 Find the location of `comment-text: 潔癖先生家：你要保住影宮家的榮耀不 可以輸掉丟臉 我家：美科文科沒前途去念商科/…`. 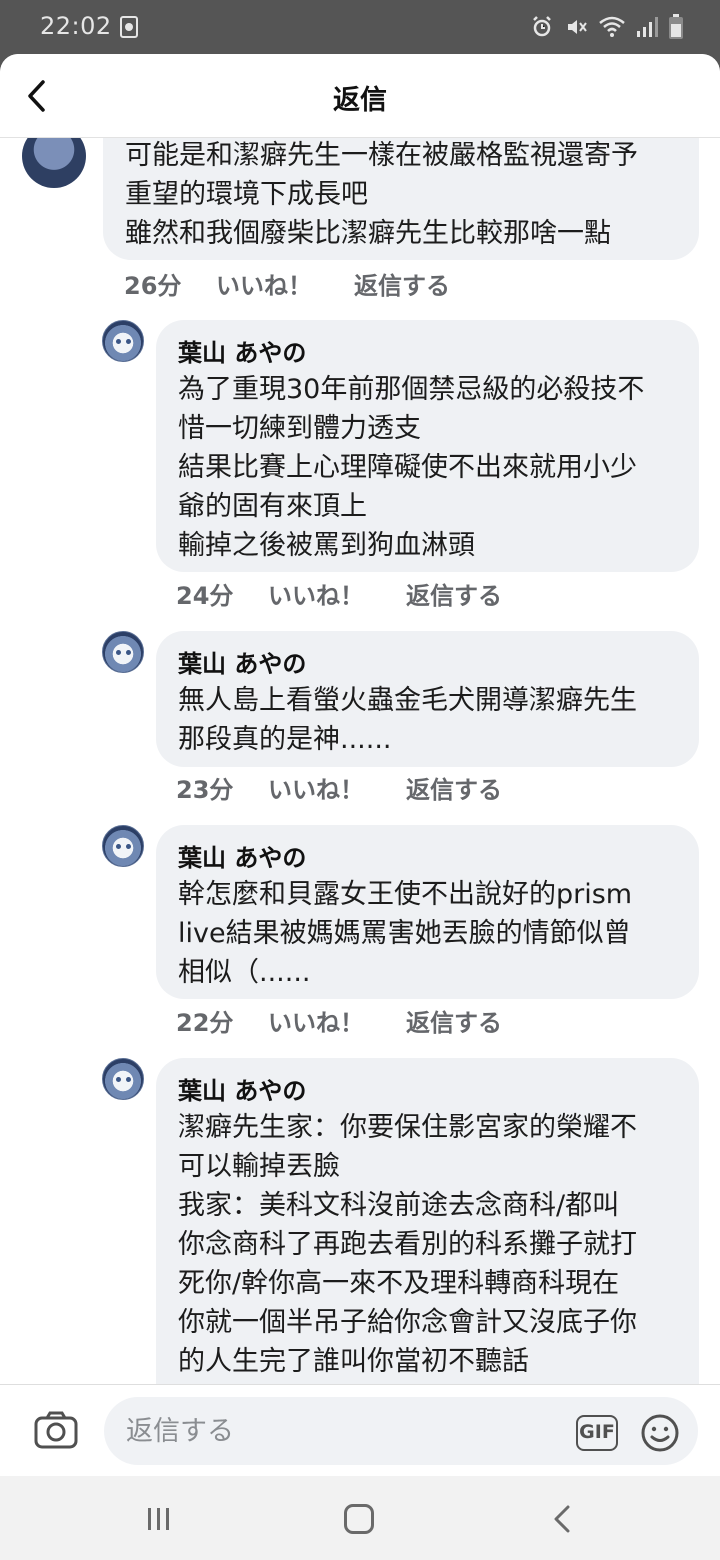

comment-text: 潔癖先生家：你要保住影宮家的榮耀不 可以輸掉丟臉 我家：美科文科沒前途去念商科/… is located at coordinates (407, 1244).